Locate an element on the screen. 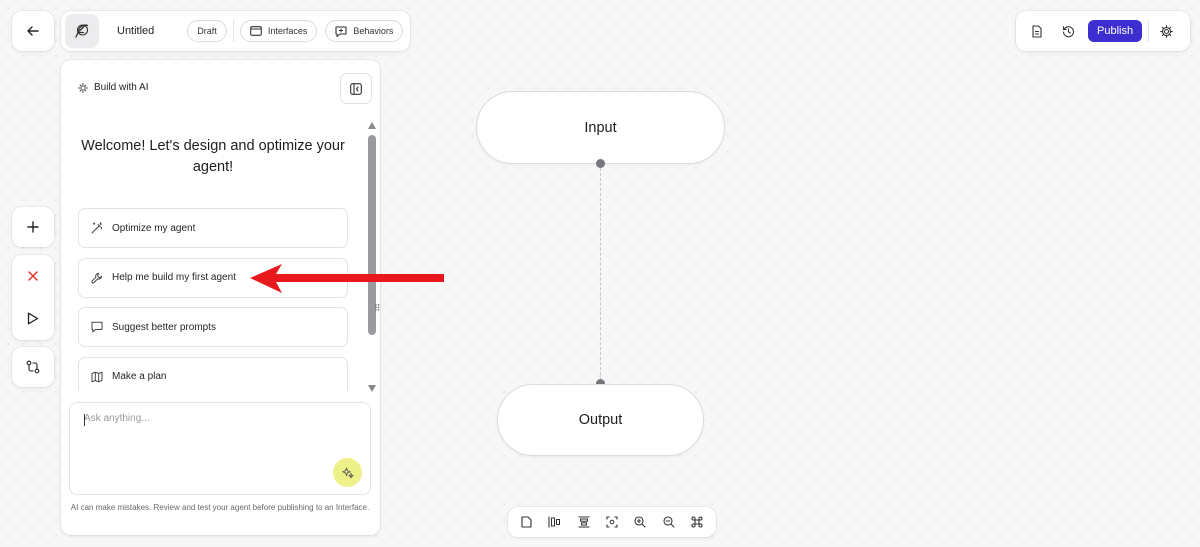 The width and height of the screenshot is (1200, 547). collapse-panel-button is located at coordinates (356, 88).